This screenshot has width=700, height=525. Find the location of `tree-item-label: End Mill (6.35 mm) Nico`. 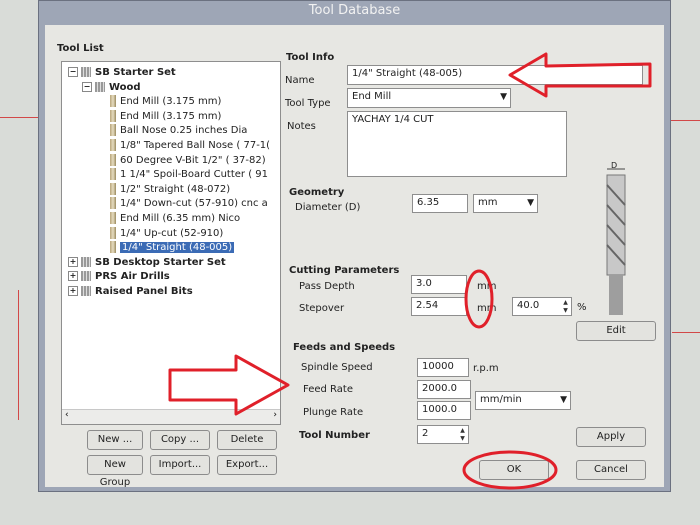

tree-item-label: End Mill (6.35 mm) Nico is located at coordinates (180, 218).